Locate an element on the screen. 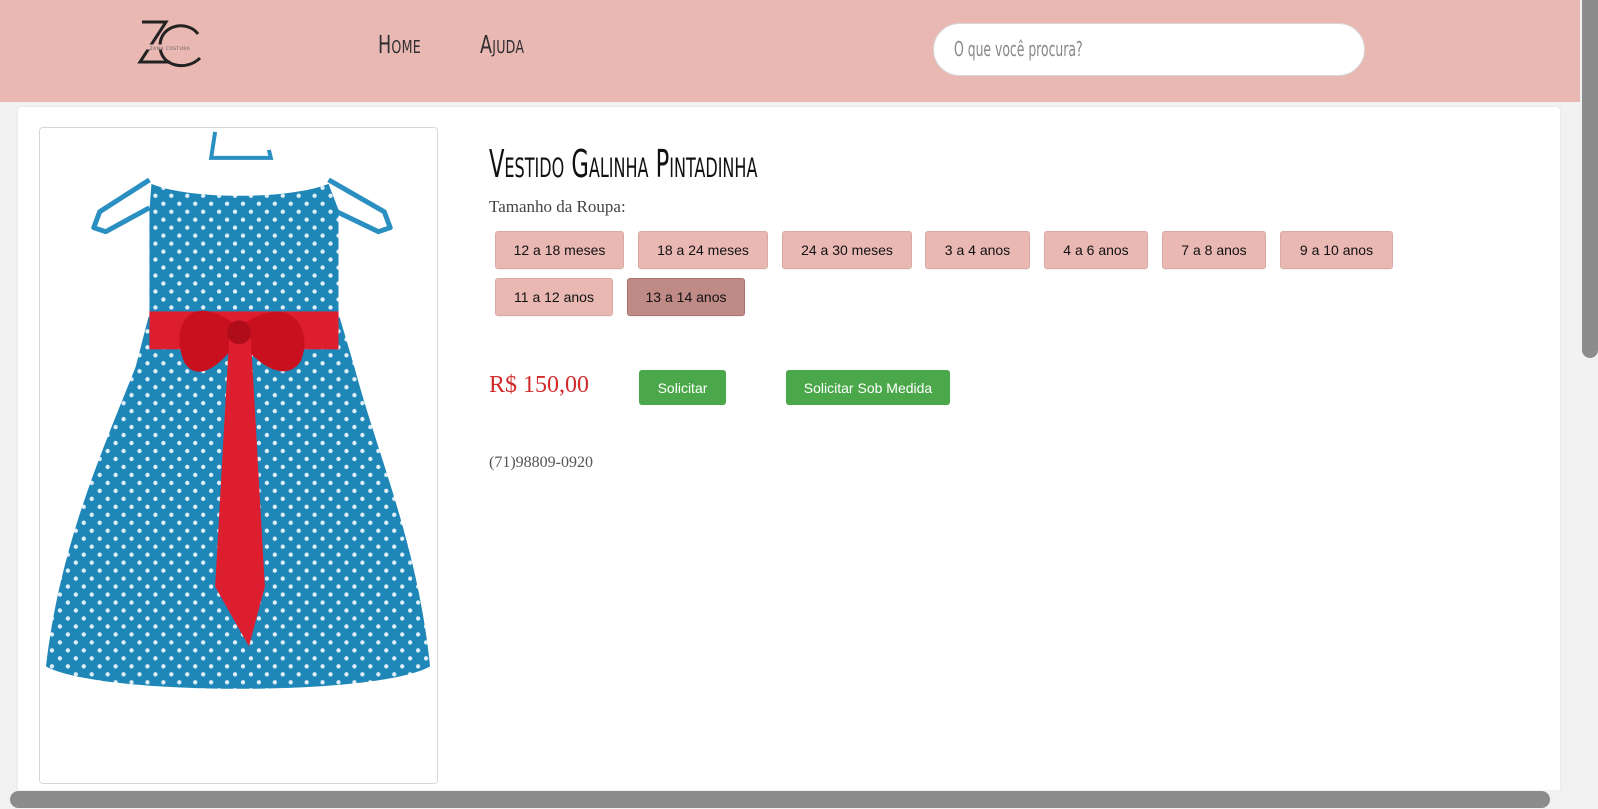 The width and height of the screenshot is (1598, 809). brand-logo: ZANA COSTURA is located at coordinates (170, 47).